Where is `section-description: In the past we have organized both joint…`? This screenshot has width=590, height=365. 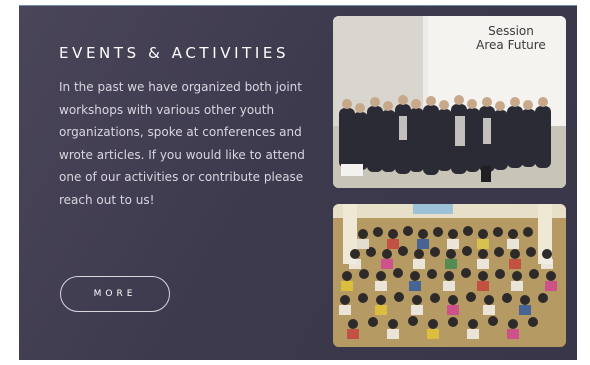 section-description: In the past we have organized both joint… is located at coordinates (182, 143).